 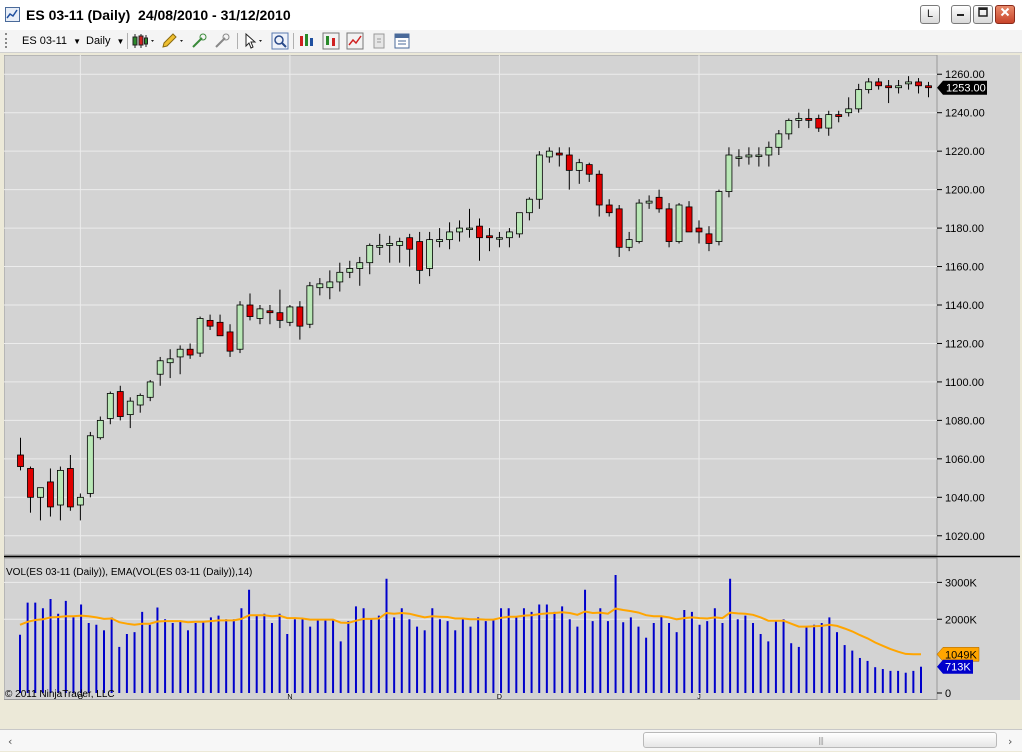 What do you see at coordinates (199, 41) in the screenshot?
I see `crosshair-icon` at bounding box center [199, 41].